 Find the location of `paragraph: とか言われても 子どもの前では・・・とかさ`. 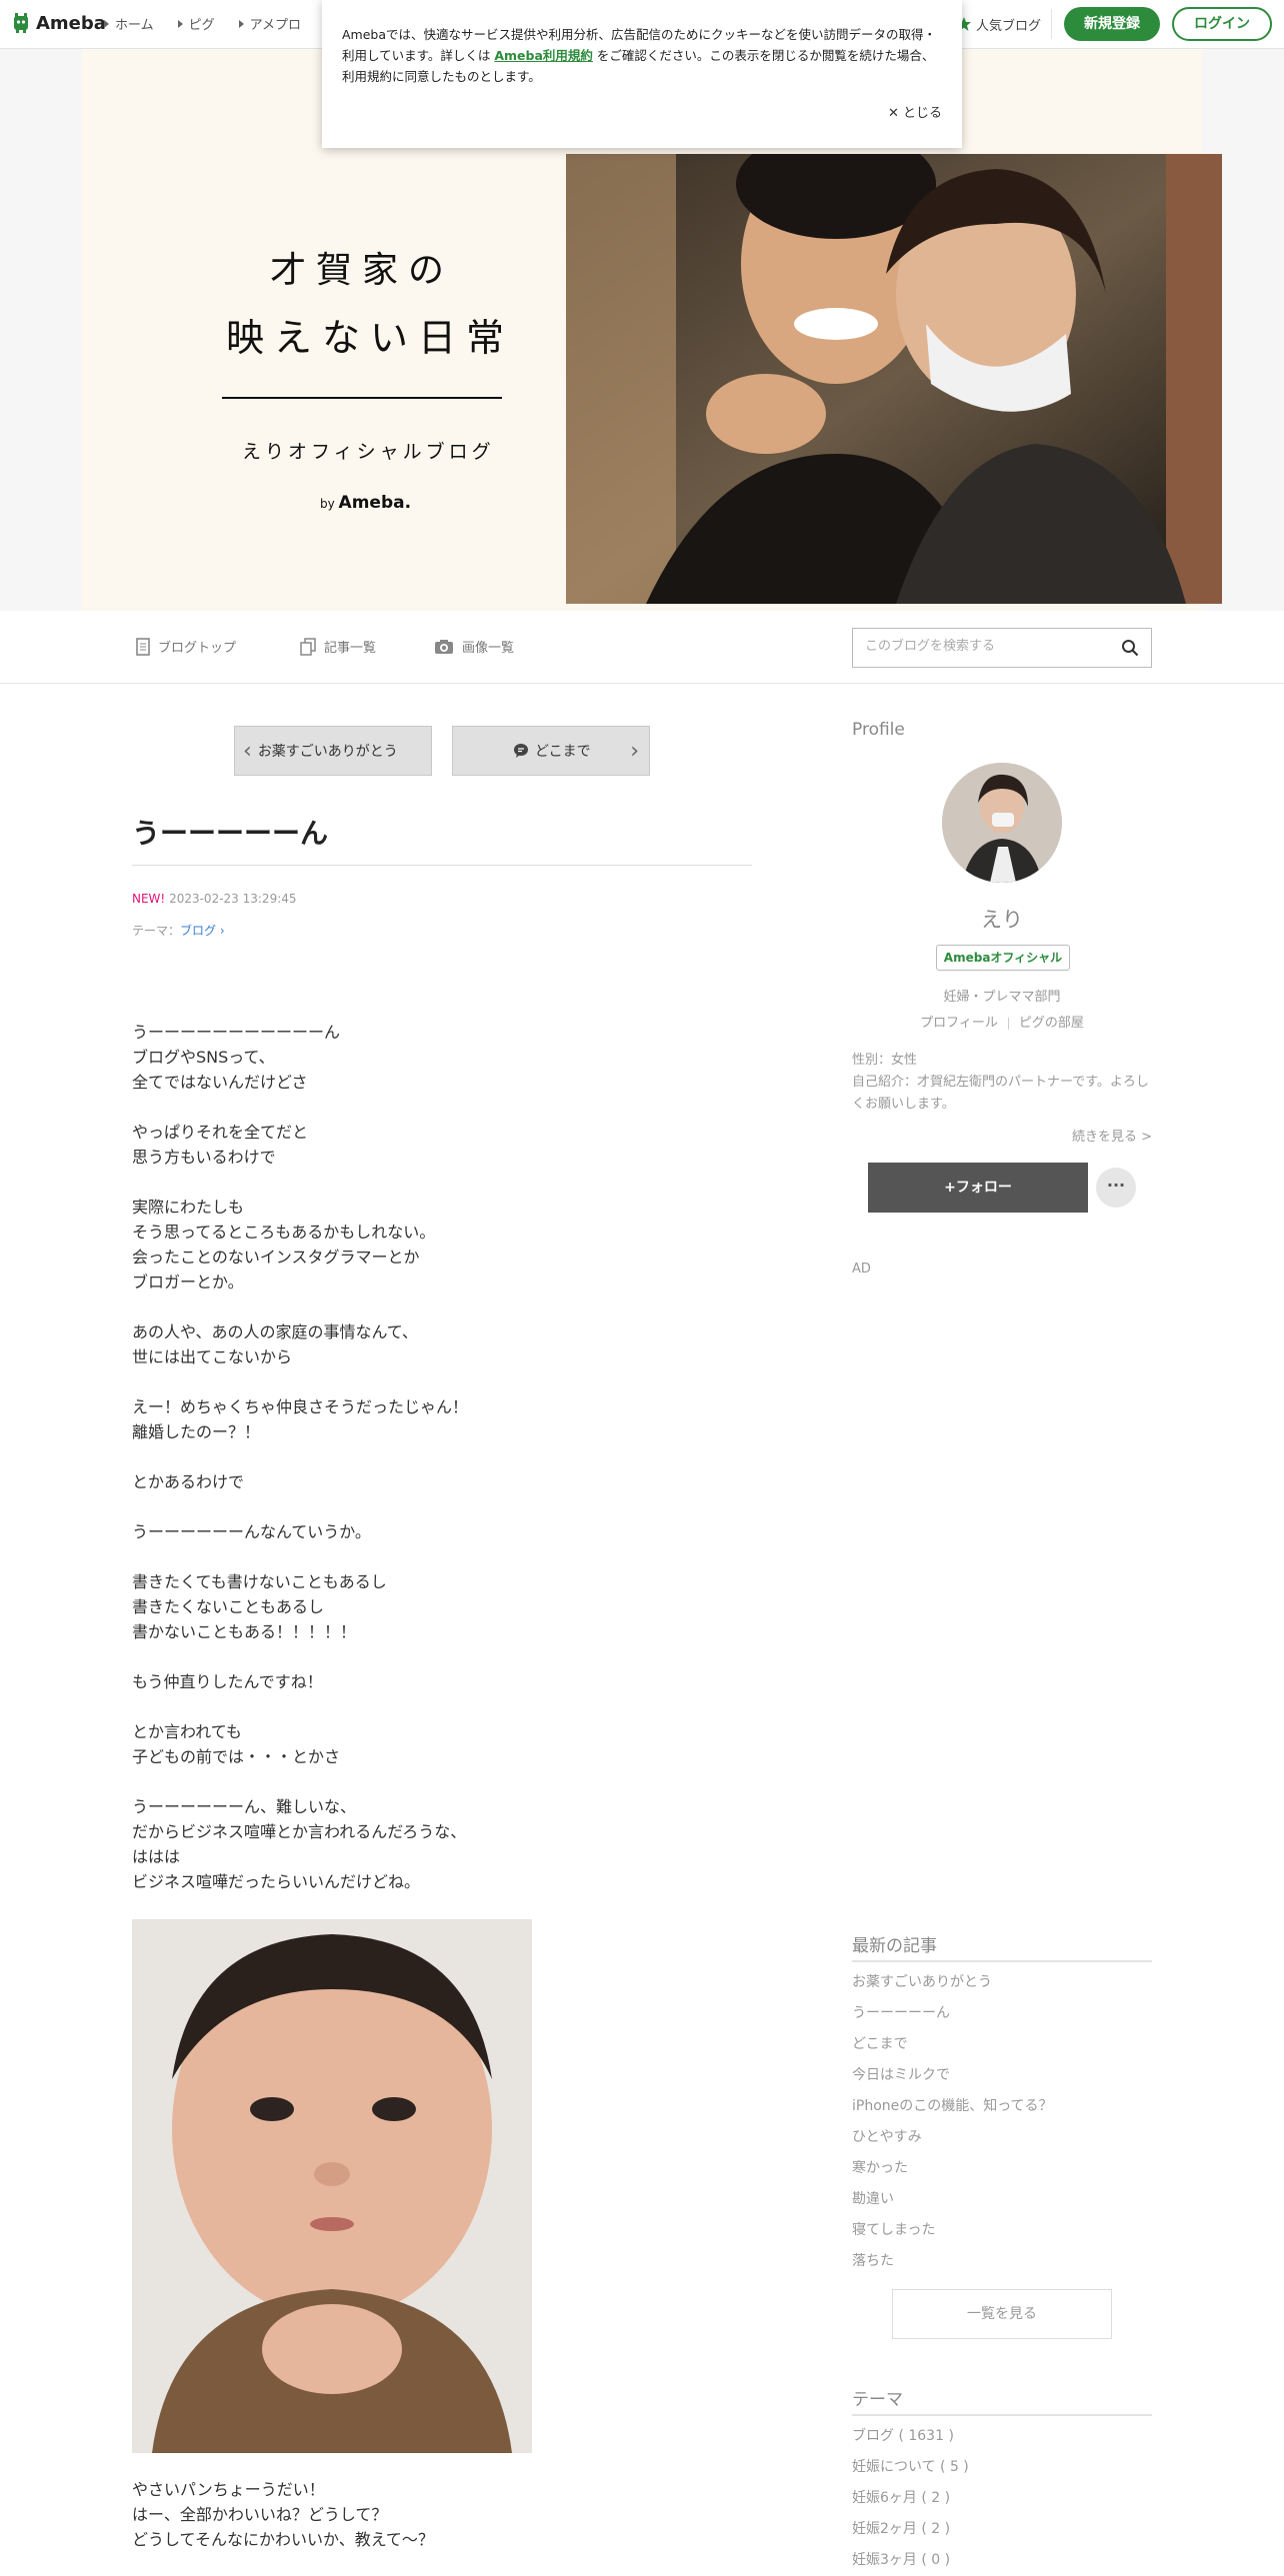

paragraph: とか言われても 子どもの前では・・・とかさ is located at coordinates (236, 1744).